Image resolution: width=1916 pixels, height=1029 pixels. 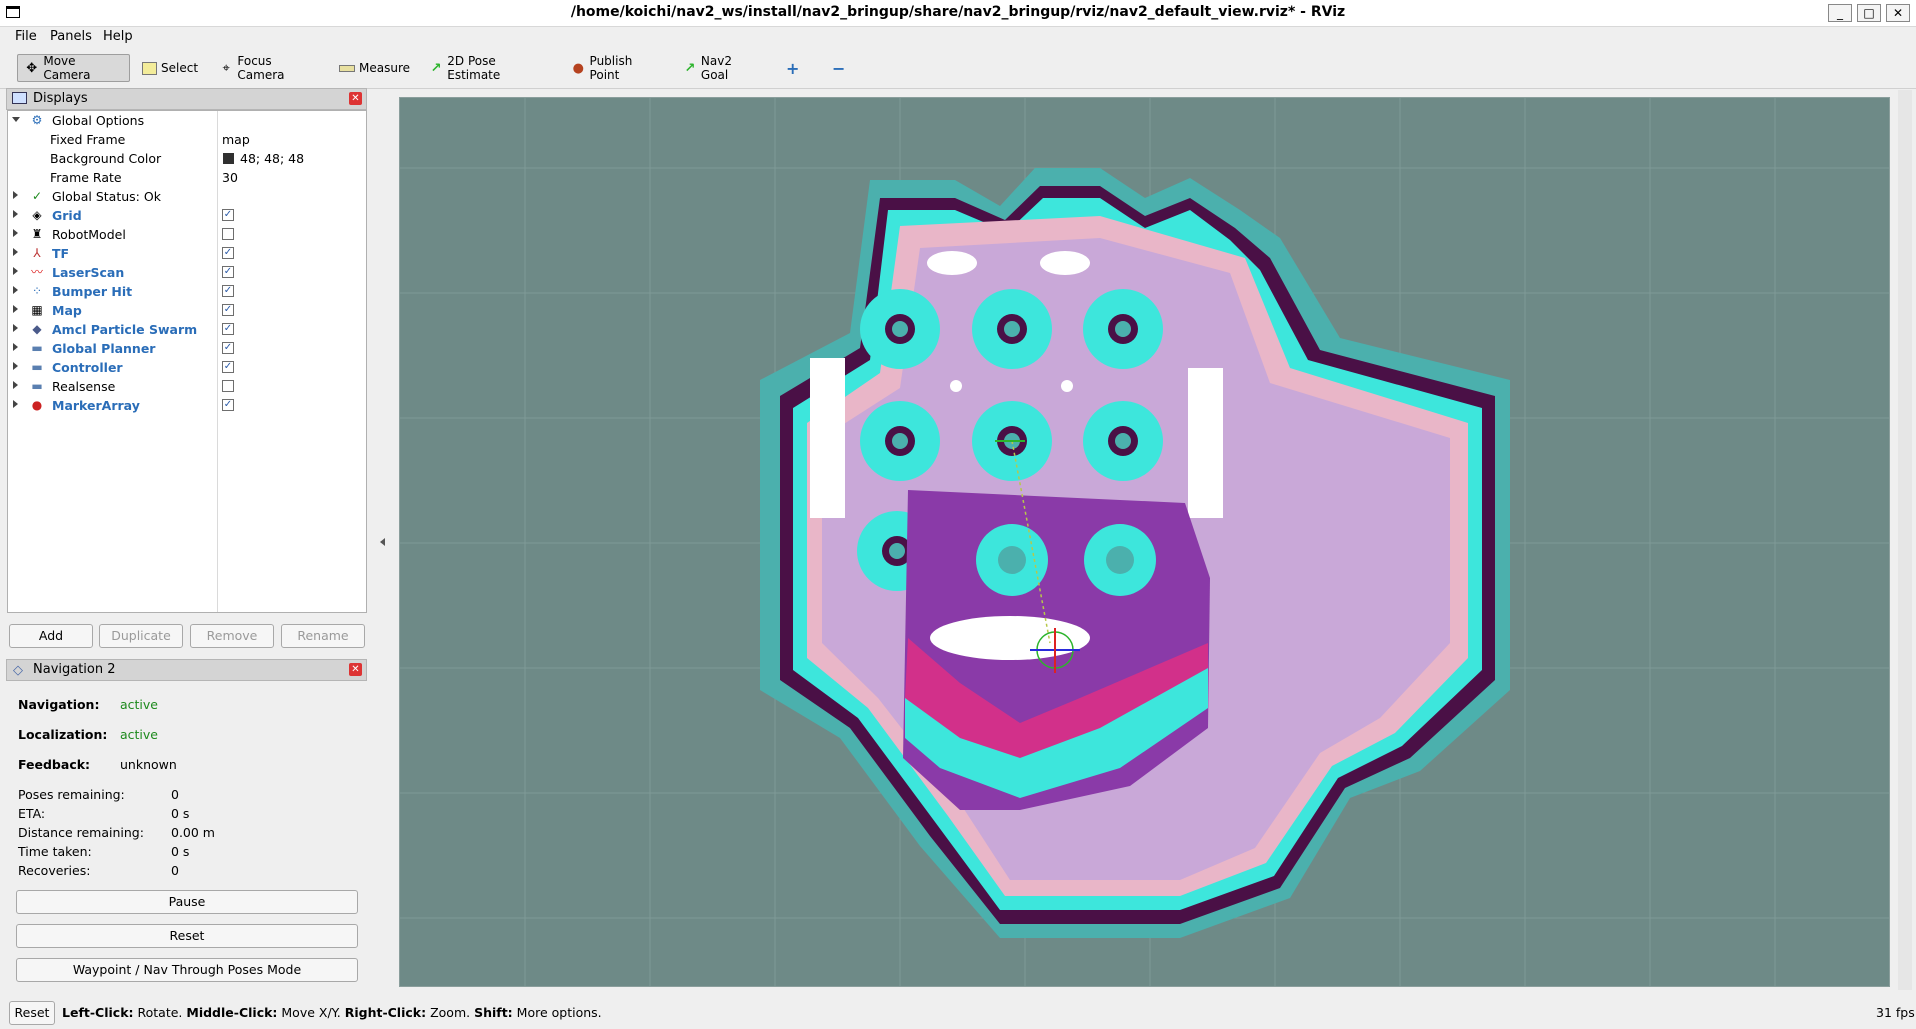 I want to click on menu-panels: Panels, so click(x=71, y=36).